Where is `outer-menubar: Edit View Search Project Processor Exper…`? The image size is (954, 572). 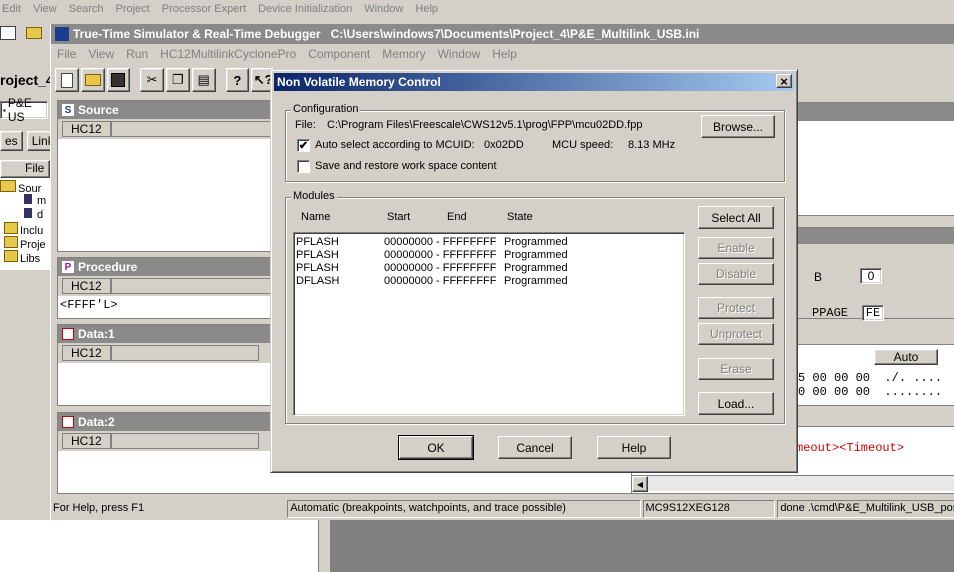 outer-menubar: Edit View Search Project Processor Exper… is located at coordinates (477, 9).